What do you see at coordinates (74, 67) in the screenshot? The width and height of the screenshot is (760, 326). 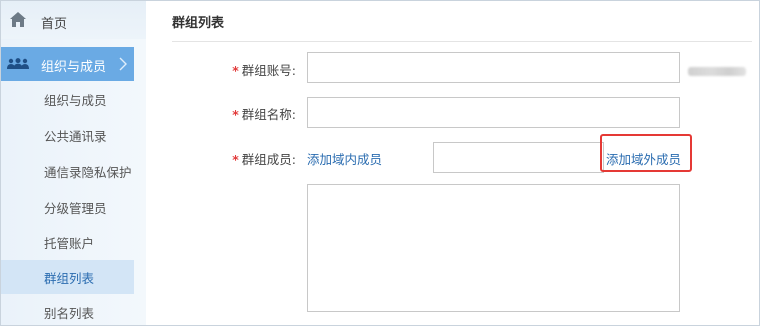 I see `sidebar-group-label: 组织与成员` at bounding box center [74, 67].